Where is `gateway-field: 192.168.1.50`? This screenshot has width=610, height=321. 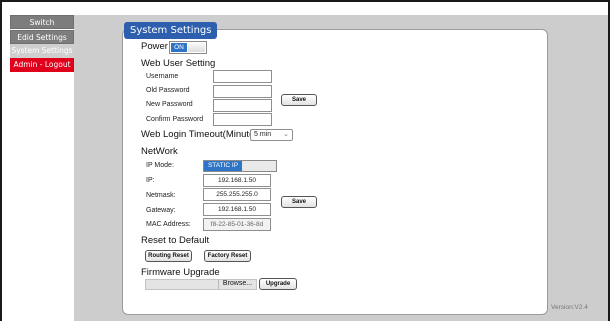
gateway-field: 192.168.1.50 is located at coordinates (237, 209).